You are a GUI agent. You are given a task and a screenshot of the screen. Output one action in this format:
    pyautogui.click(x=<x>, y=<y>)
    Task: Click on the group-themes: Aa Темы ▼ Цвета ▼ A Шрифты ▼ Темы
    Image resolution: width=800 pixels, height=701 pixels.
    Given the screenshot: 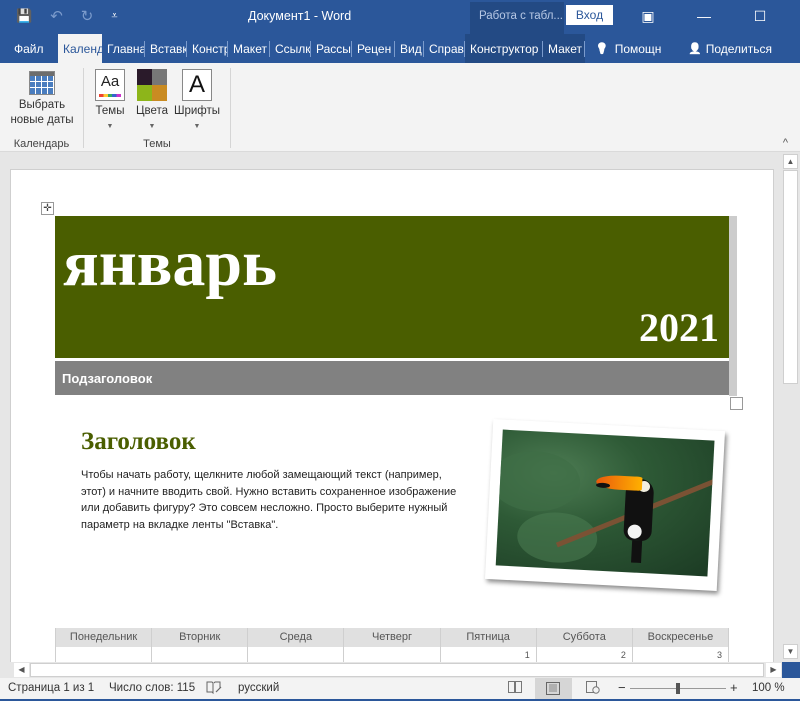 What is the action you would take?
    pyautogui.click(x=157, y=107)
    